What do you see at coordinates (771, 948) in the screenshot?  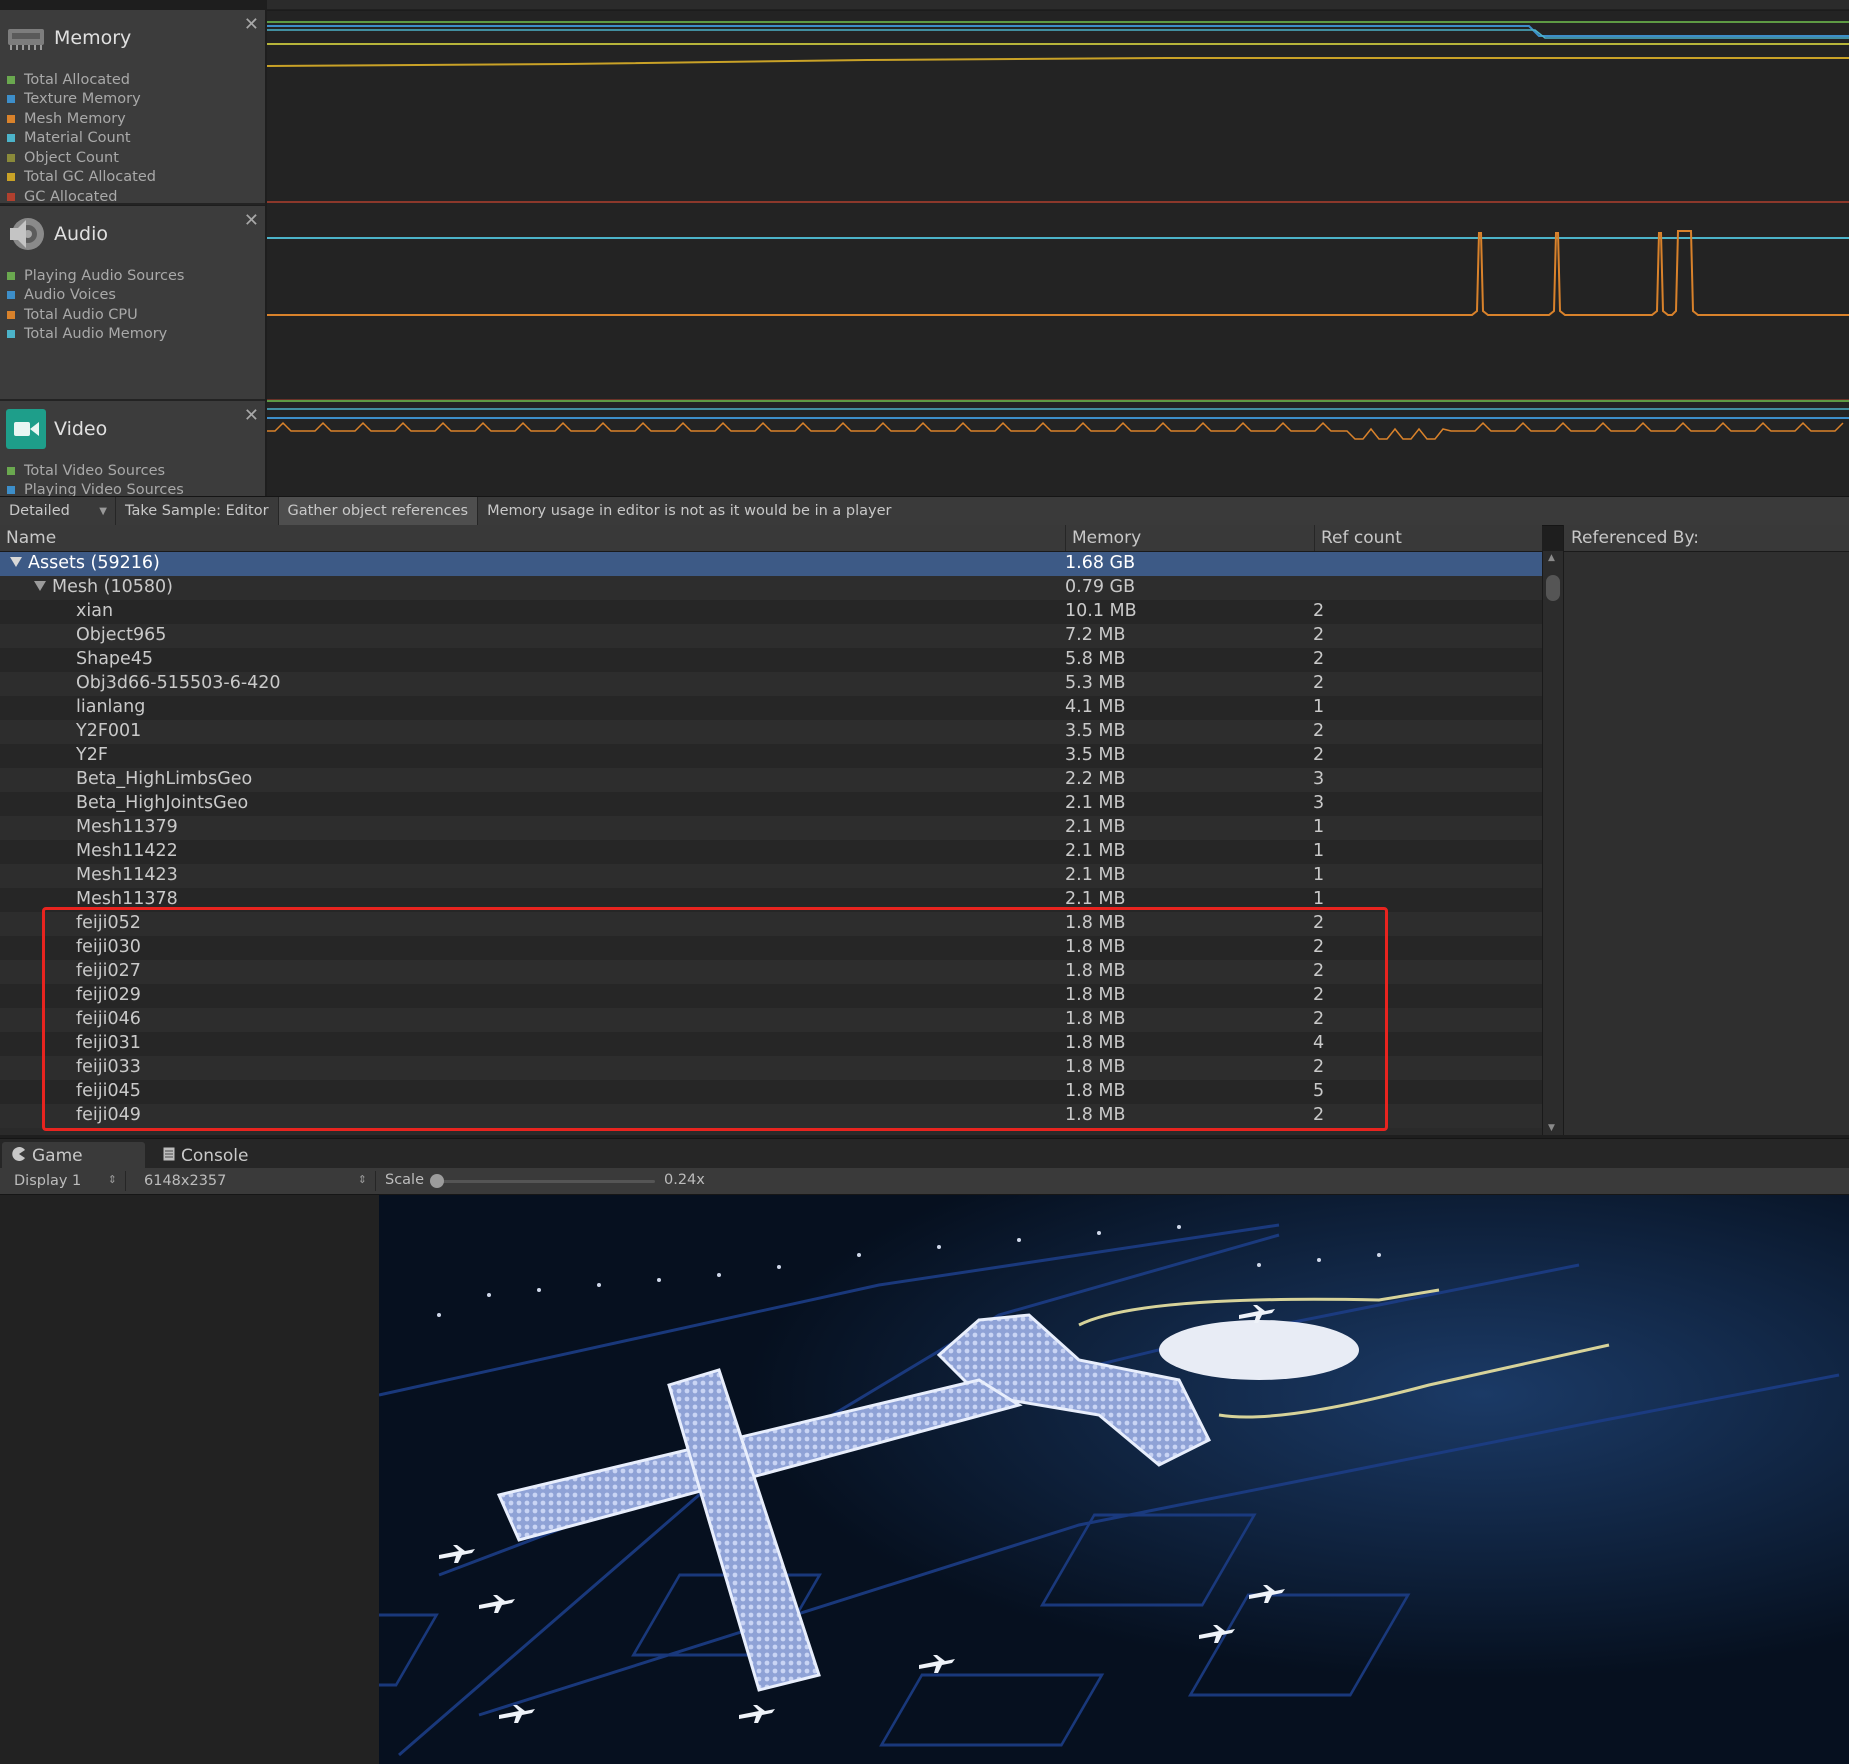 I see `table-row: feiji030 1.8 MB 2` at bounding box center [771, 948].